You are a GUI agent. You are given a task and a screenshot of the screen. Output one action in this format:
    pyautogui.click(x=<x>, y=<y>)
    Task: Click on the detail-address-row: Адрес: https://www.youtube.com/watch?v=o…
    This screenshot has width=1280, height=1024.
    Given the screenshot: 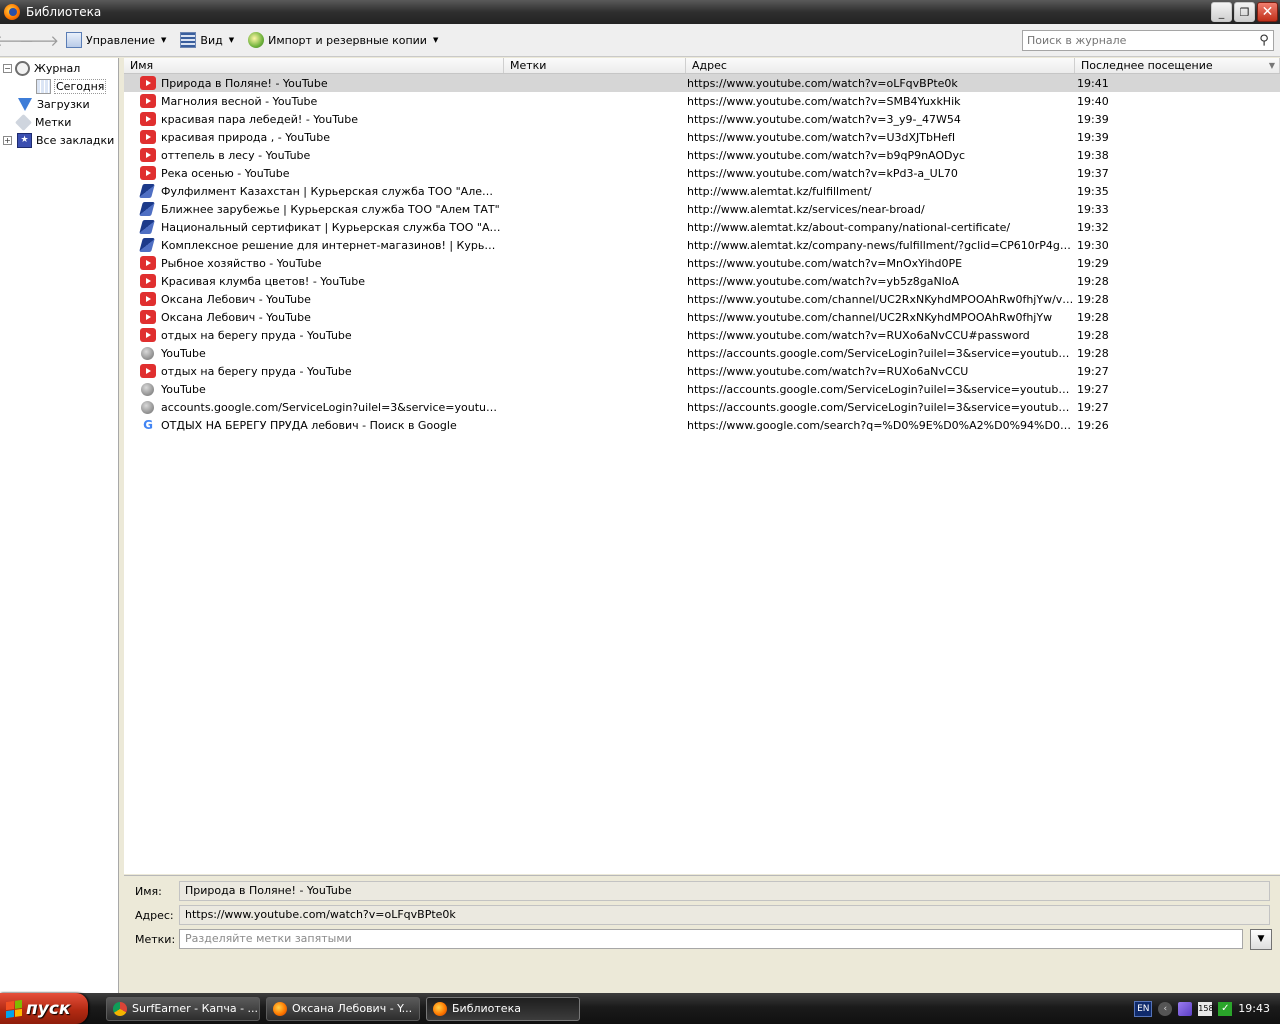 What is the action you would take?
    pyautogui.click(x=702, y=915)
    